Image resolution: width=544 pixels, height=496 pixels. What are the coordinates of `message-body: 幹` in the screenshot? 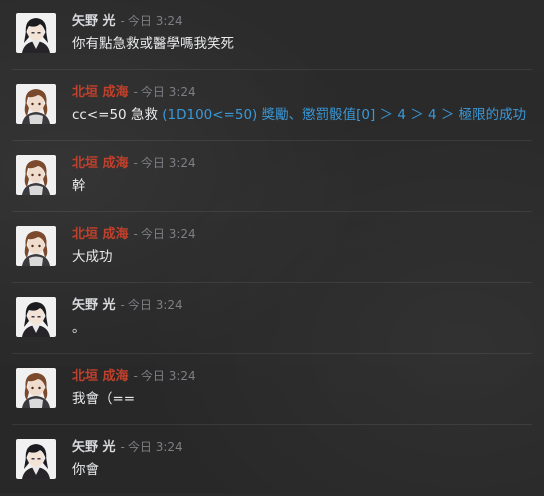 It's located at (79, 186).